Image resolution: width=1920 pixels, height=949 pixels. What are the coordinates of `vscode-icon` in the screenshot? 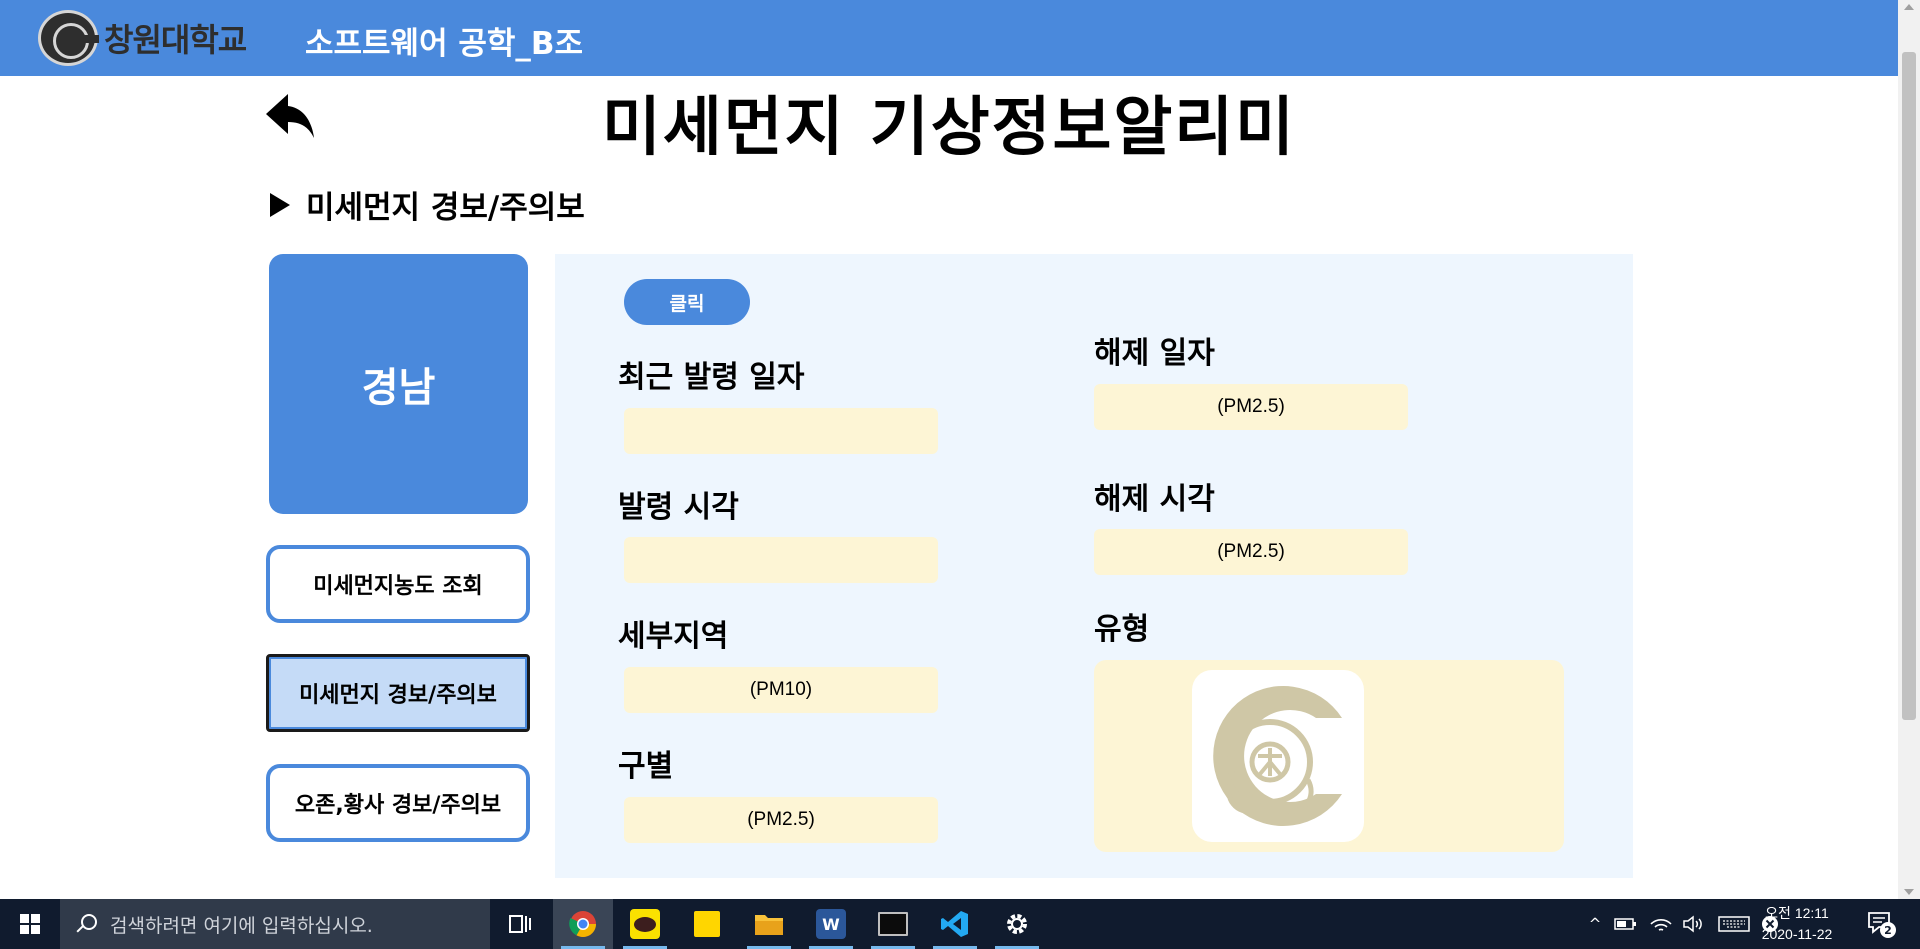 It's located at (954, 924).